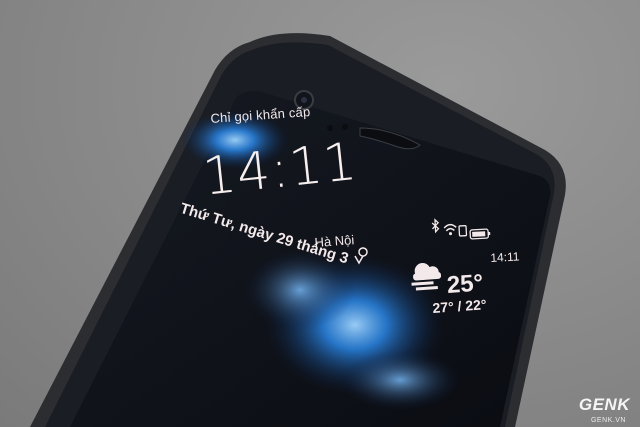 The image size is (640, 427). What do you see at coordinates (334, 241) in the screenshot?
I see `weather-city: Hà Nội` at bounding box center [334, 241].